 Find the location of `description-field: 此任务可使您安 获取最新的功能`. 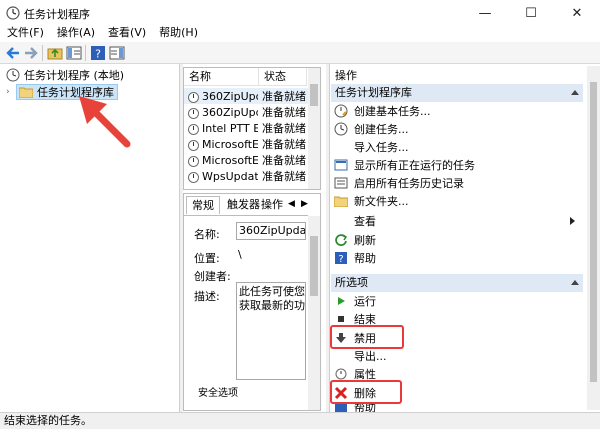

description-field: 此任务可使您安 获取最新的功能 is located at coordinates (271, 331).